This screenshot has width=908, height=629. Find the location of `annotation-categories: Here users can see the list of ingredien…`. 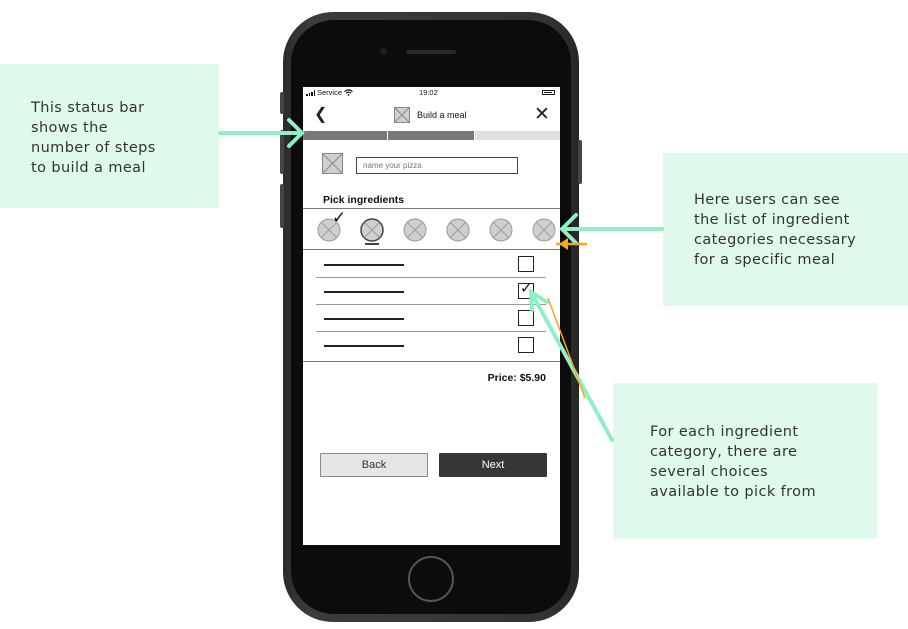

annotation-categories: Here users can see the list of ingredien… is located at coordinates (785, 229).